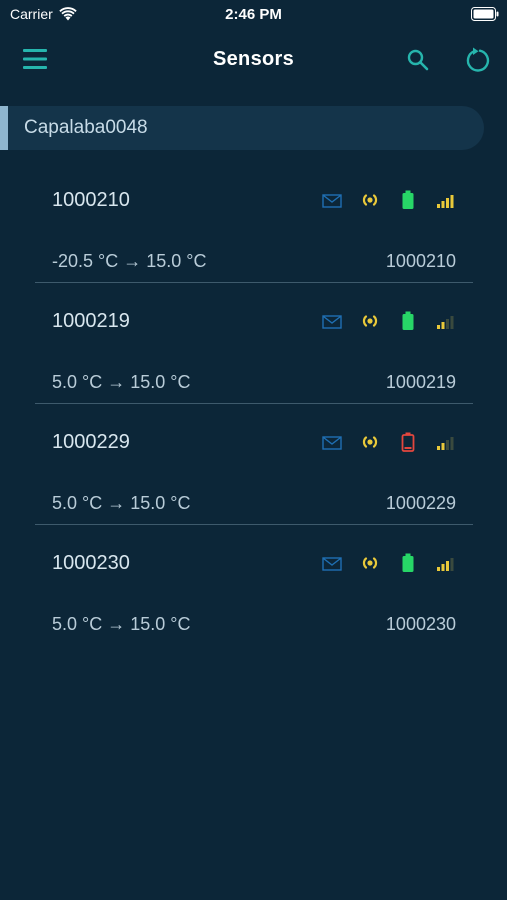  Describe the element at coordinates (91, 442) in the screenshot. I see `sensor-name: 1000229` at that location.